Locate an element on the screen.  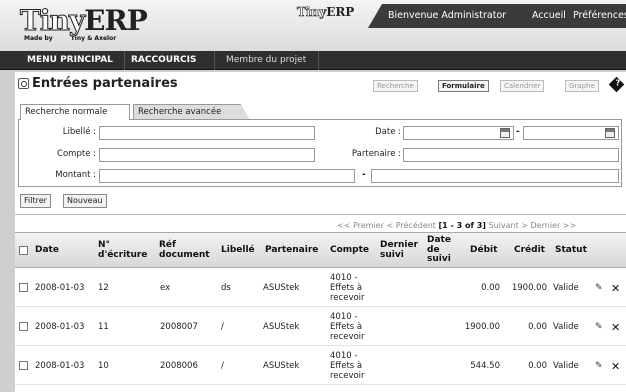
col-ref: Réf document is located at coordinates (188, 250).